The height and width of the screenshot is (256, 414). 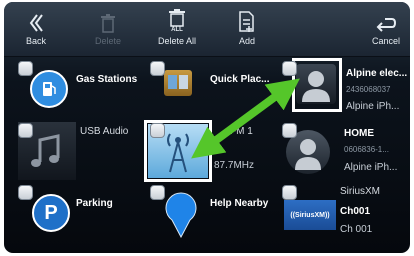 What do you see at coordinates (245, 118) in the screenshot?
I see `swap-arrow-icon` at bounding box center [245, 118].